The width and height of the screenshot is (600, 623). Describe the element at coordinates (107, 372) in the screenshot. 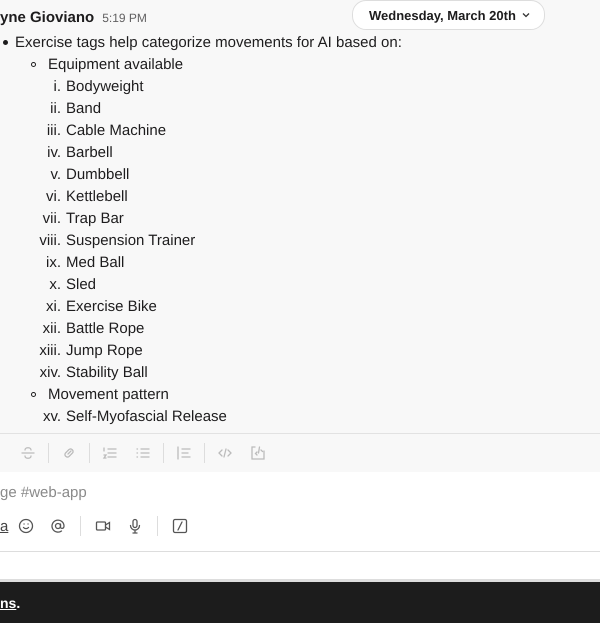

I see `list-item: Stability Ball` at that location.